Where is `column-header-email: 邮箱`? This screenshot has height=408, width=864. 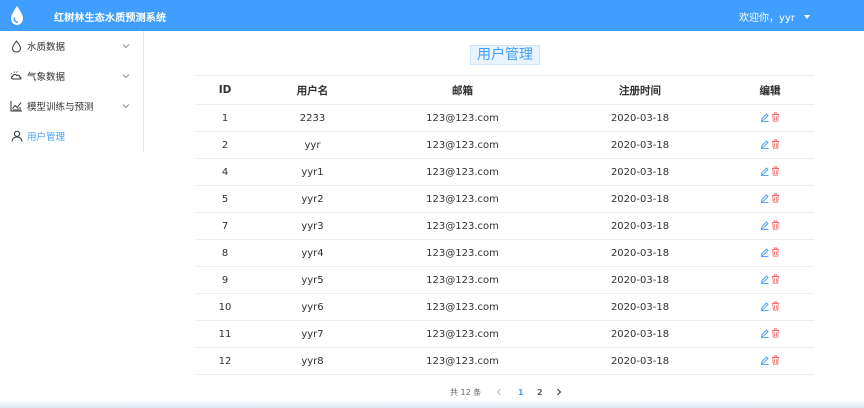
column-header-email: 邮箱 is located at coordinates (462, 90).